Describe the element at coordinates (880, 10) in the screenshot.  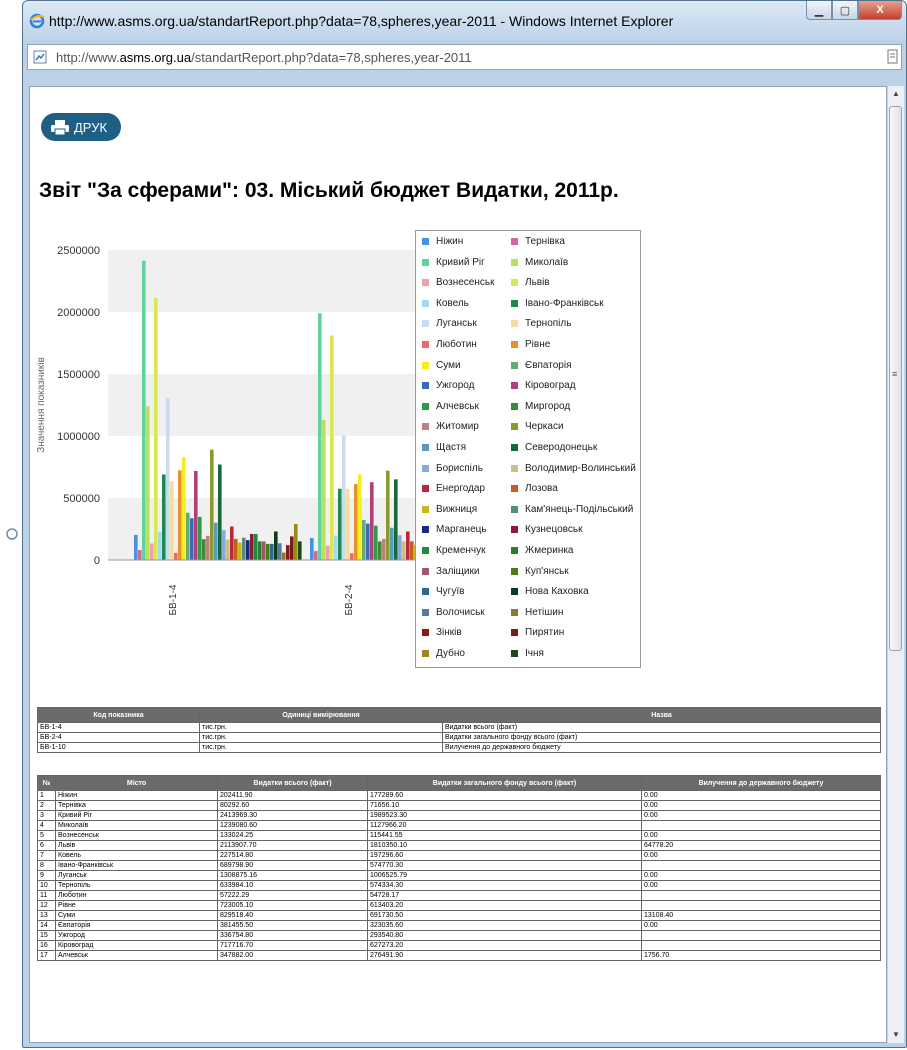
I see `close-button: X` at that location.